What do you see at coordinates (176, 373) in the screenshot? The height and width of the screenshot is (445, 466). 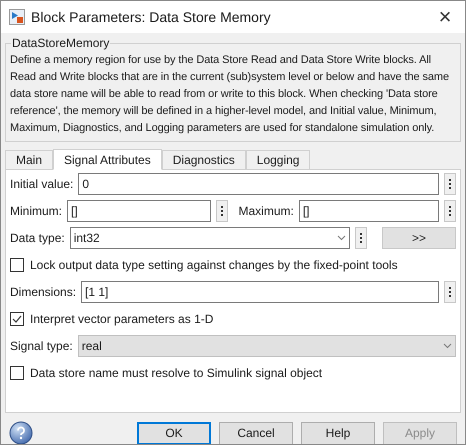 I see `checkbox-label: Data store name must resolve to Simulink signal object` at bounding box center [176, 373].